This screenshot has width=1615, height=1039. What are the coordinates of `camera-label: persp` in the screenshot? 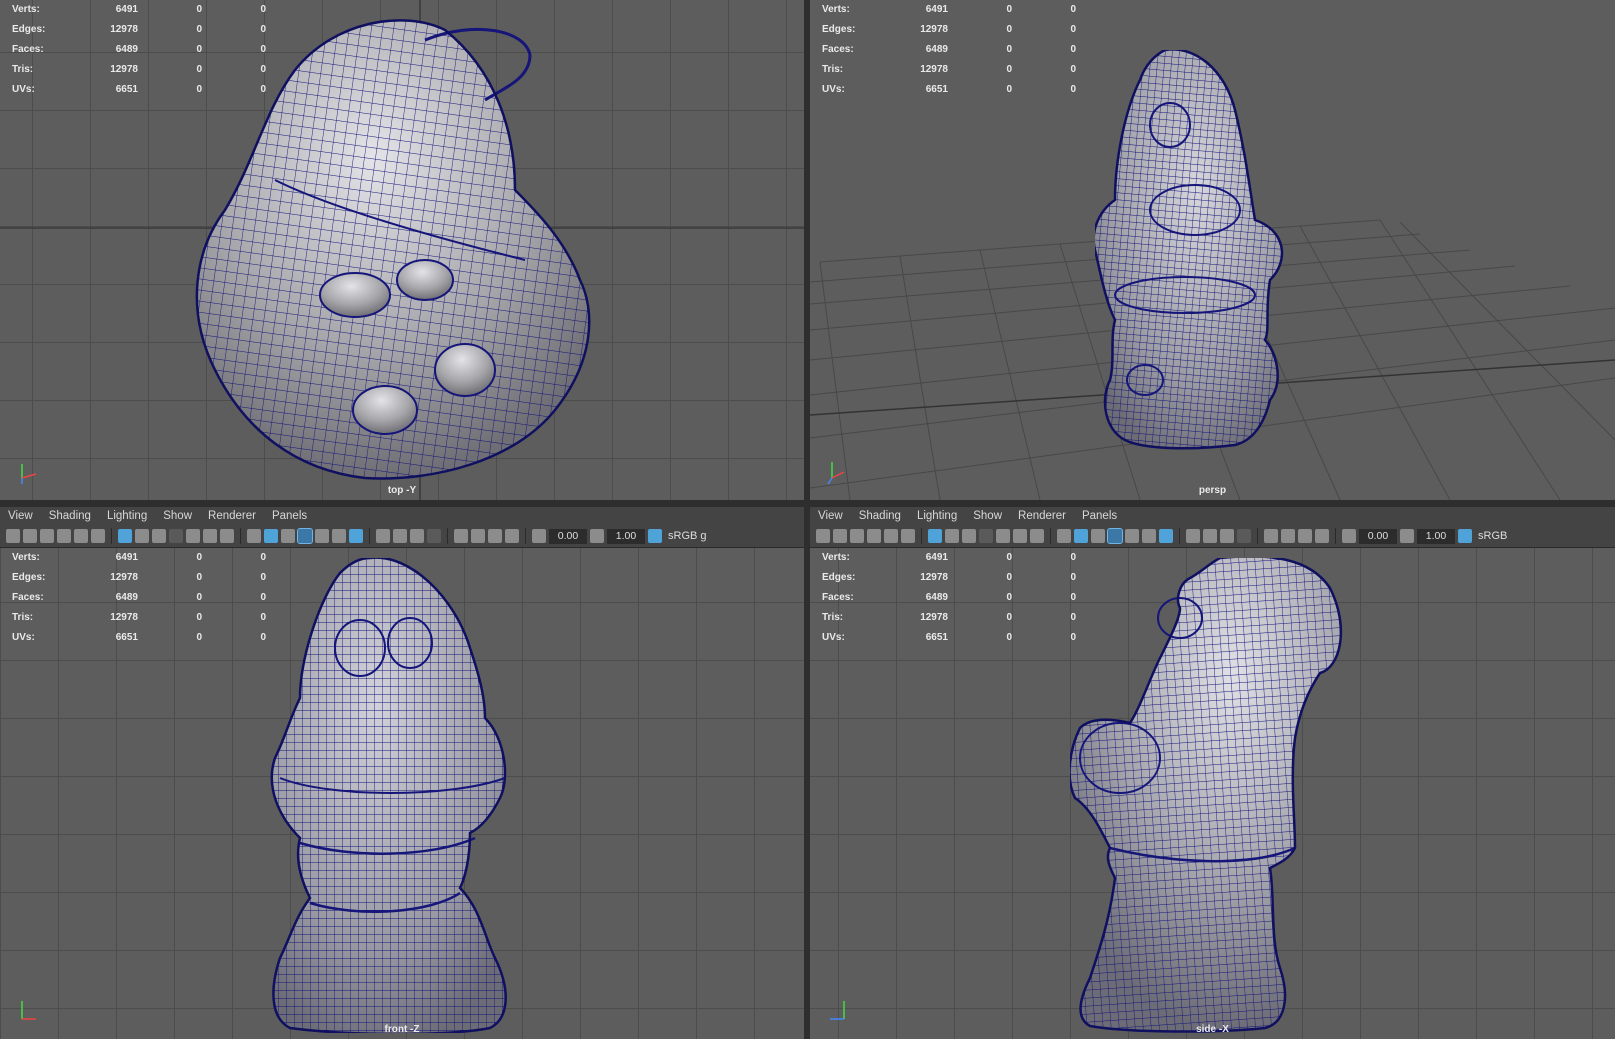 It's located at (1212, 490).